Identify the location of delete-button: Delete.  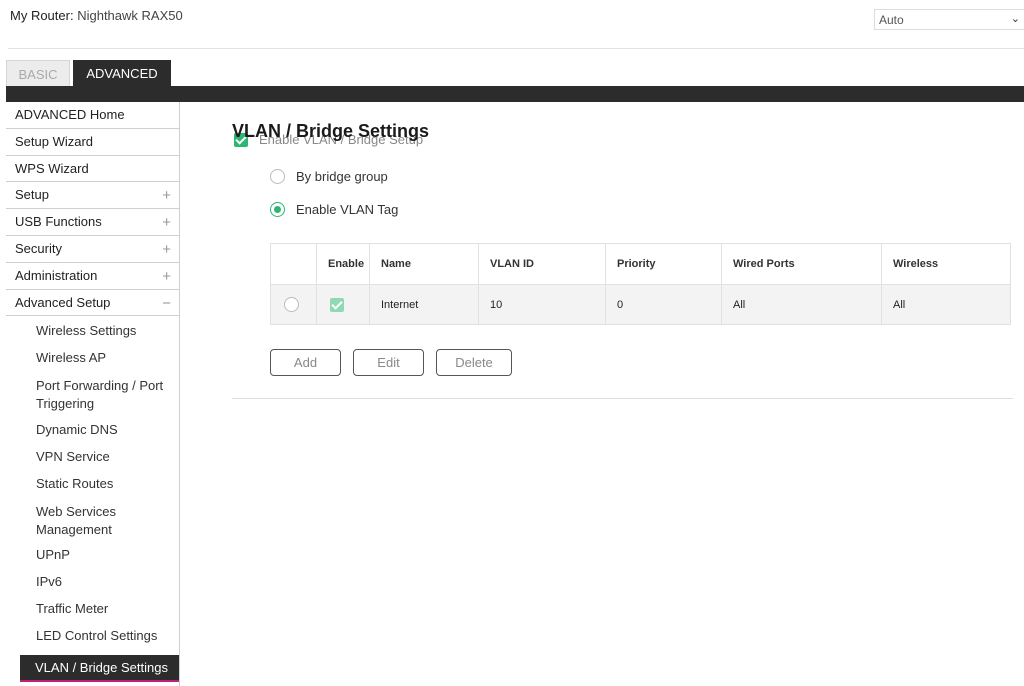
(474, 362).